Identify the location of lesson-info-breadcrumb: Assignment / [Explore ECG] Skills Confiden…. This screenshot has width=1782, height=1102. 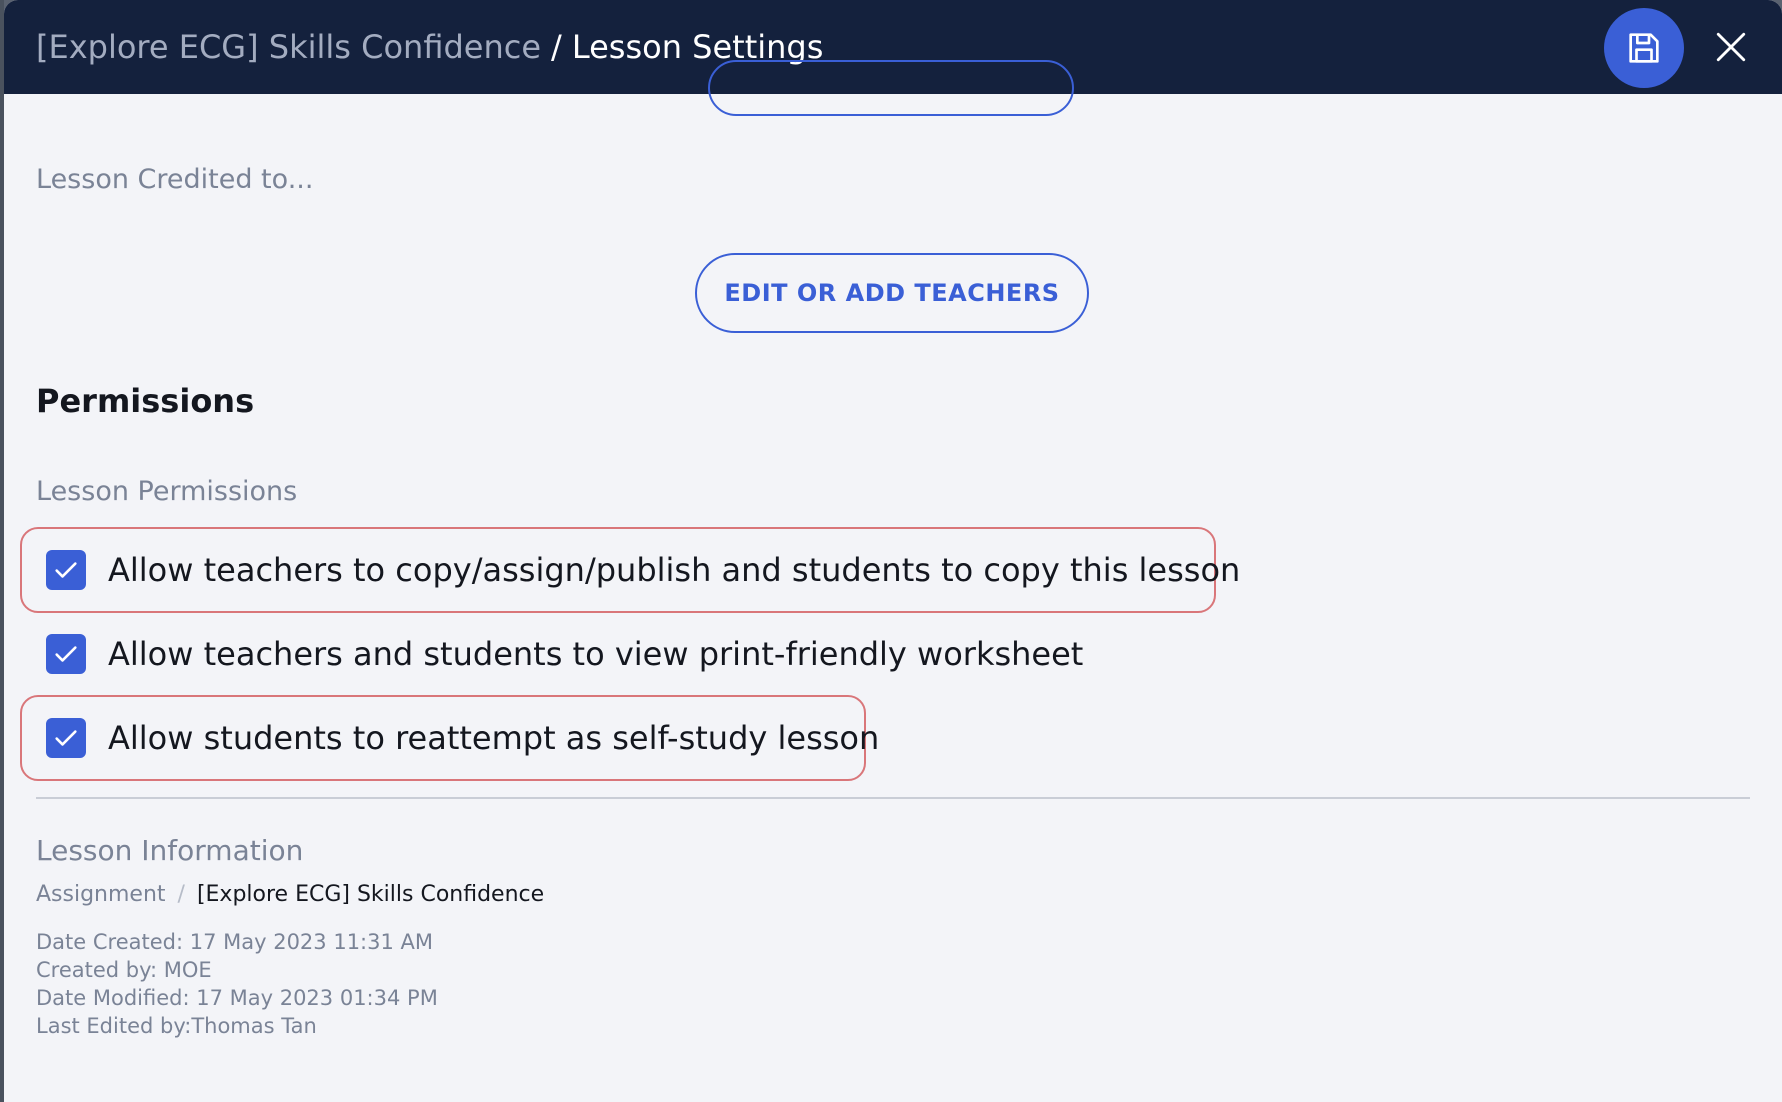
(290, 894).